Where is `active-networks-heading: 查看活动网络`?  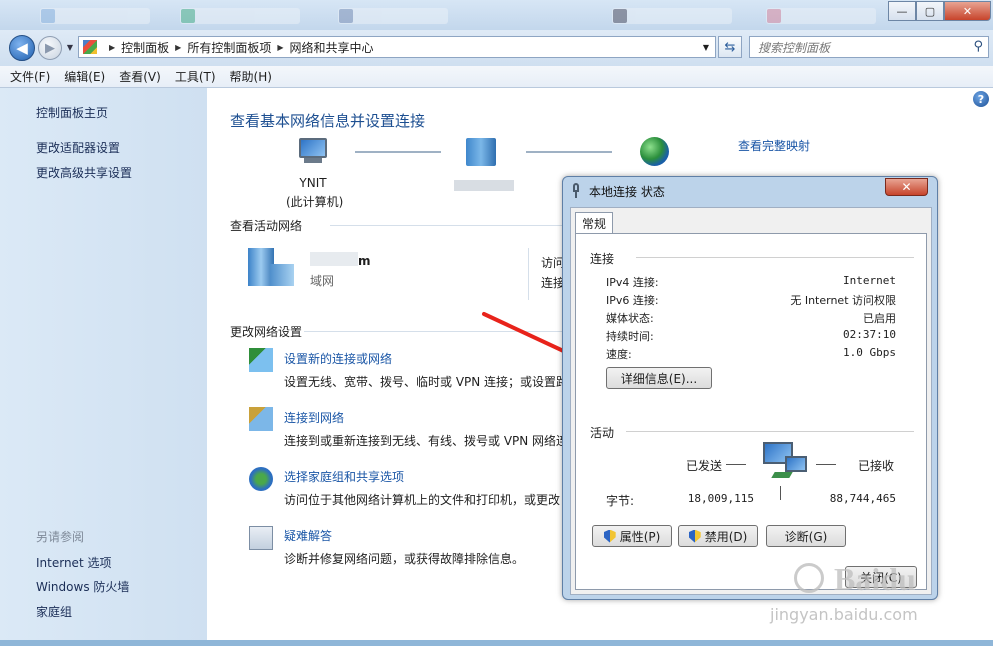
active-networks-heading: 查看活动网络 is located at coordinates (266, 226).